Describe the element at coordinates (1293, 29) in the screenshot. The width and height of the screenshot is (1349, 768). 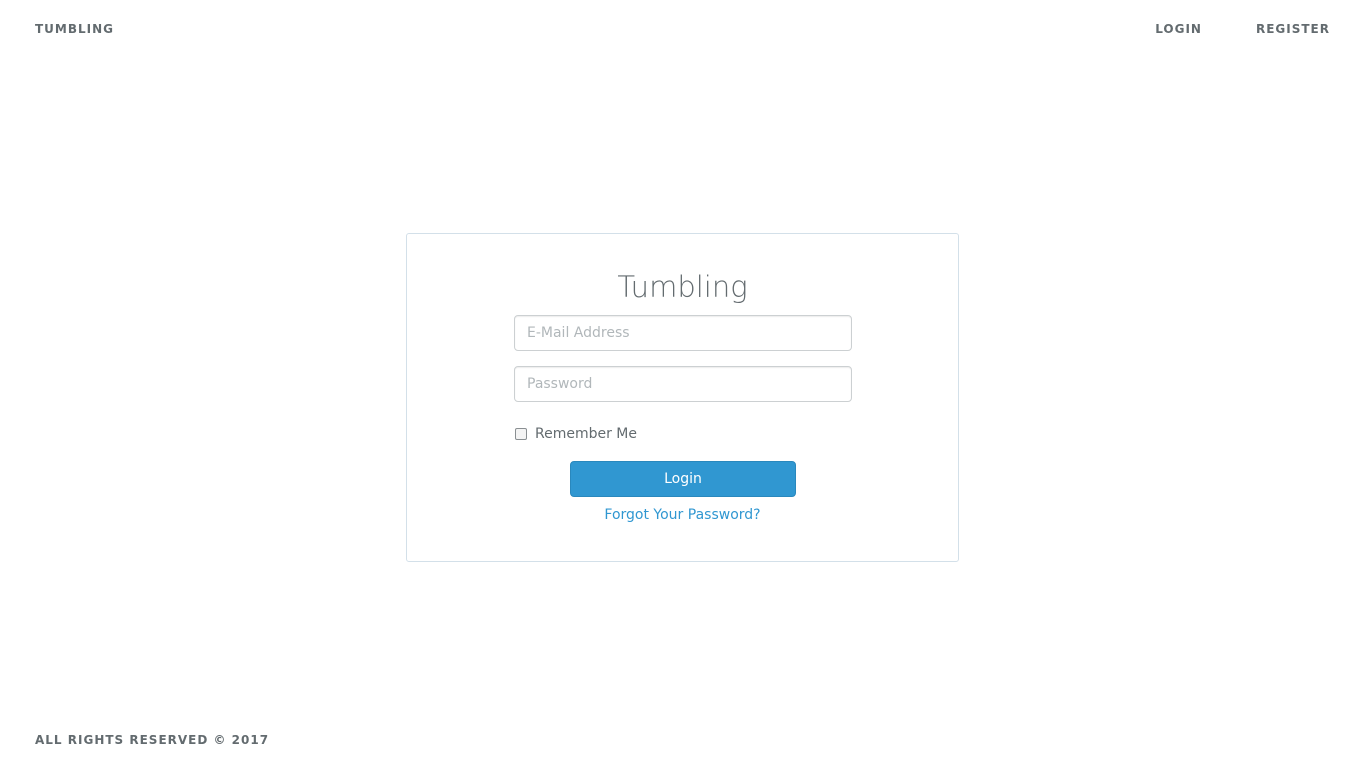
I see `nav-register-link: REGISTER` at that location.